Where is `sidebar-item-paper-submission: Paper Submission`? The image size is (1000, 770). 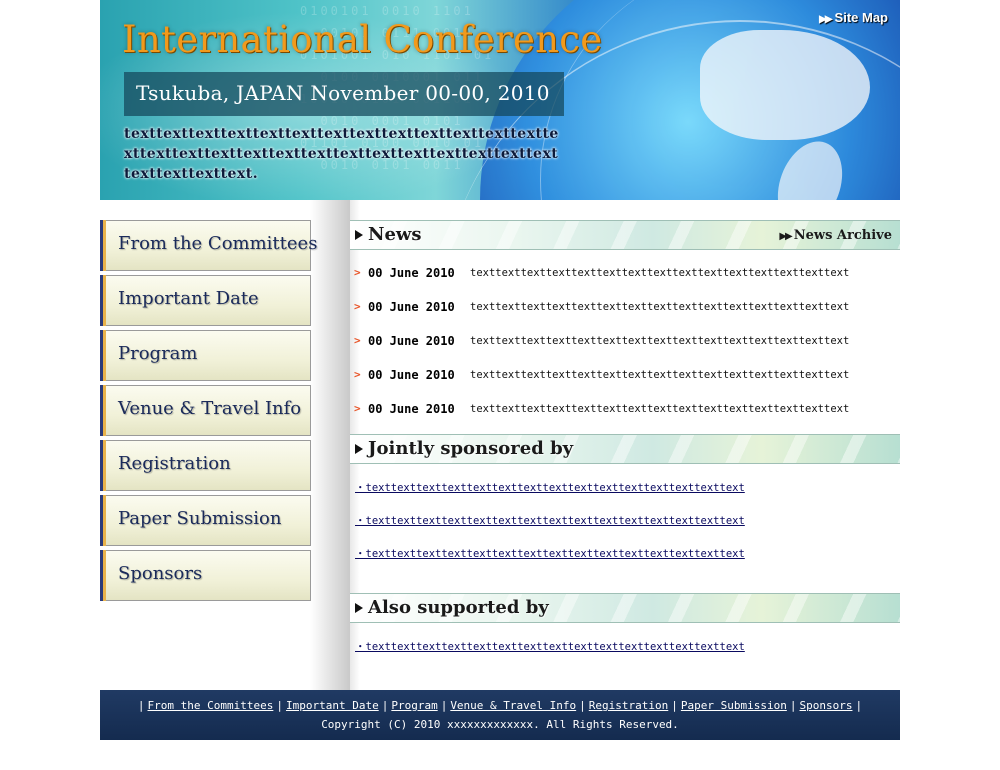
sidebar-item-paper-submission: Paper Submission is located at coordinates (205, 520).